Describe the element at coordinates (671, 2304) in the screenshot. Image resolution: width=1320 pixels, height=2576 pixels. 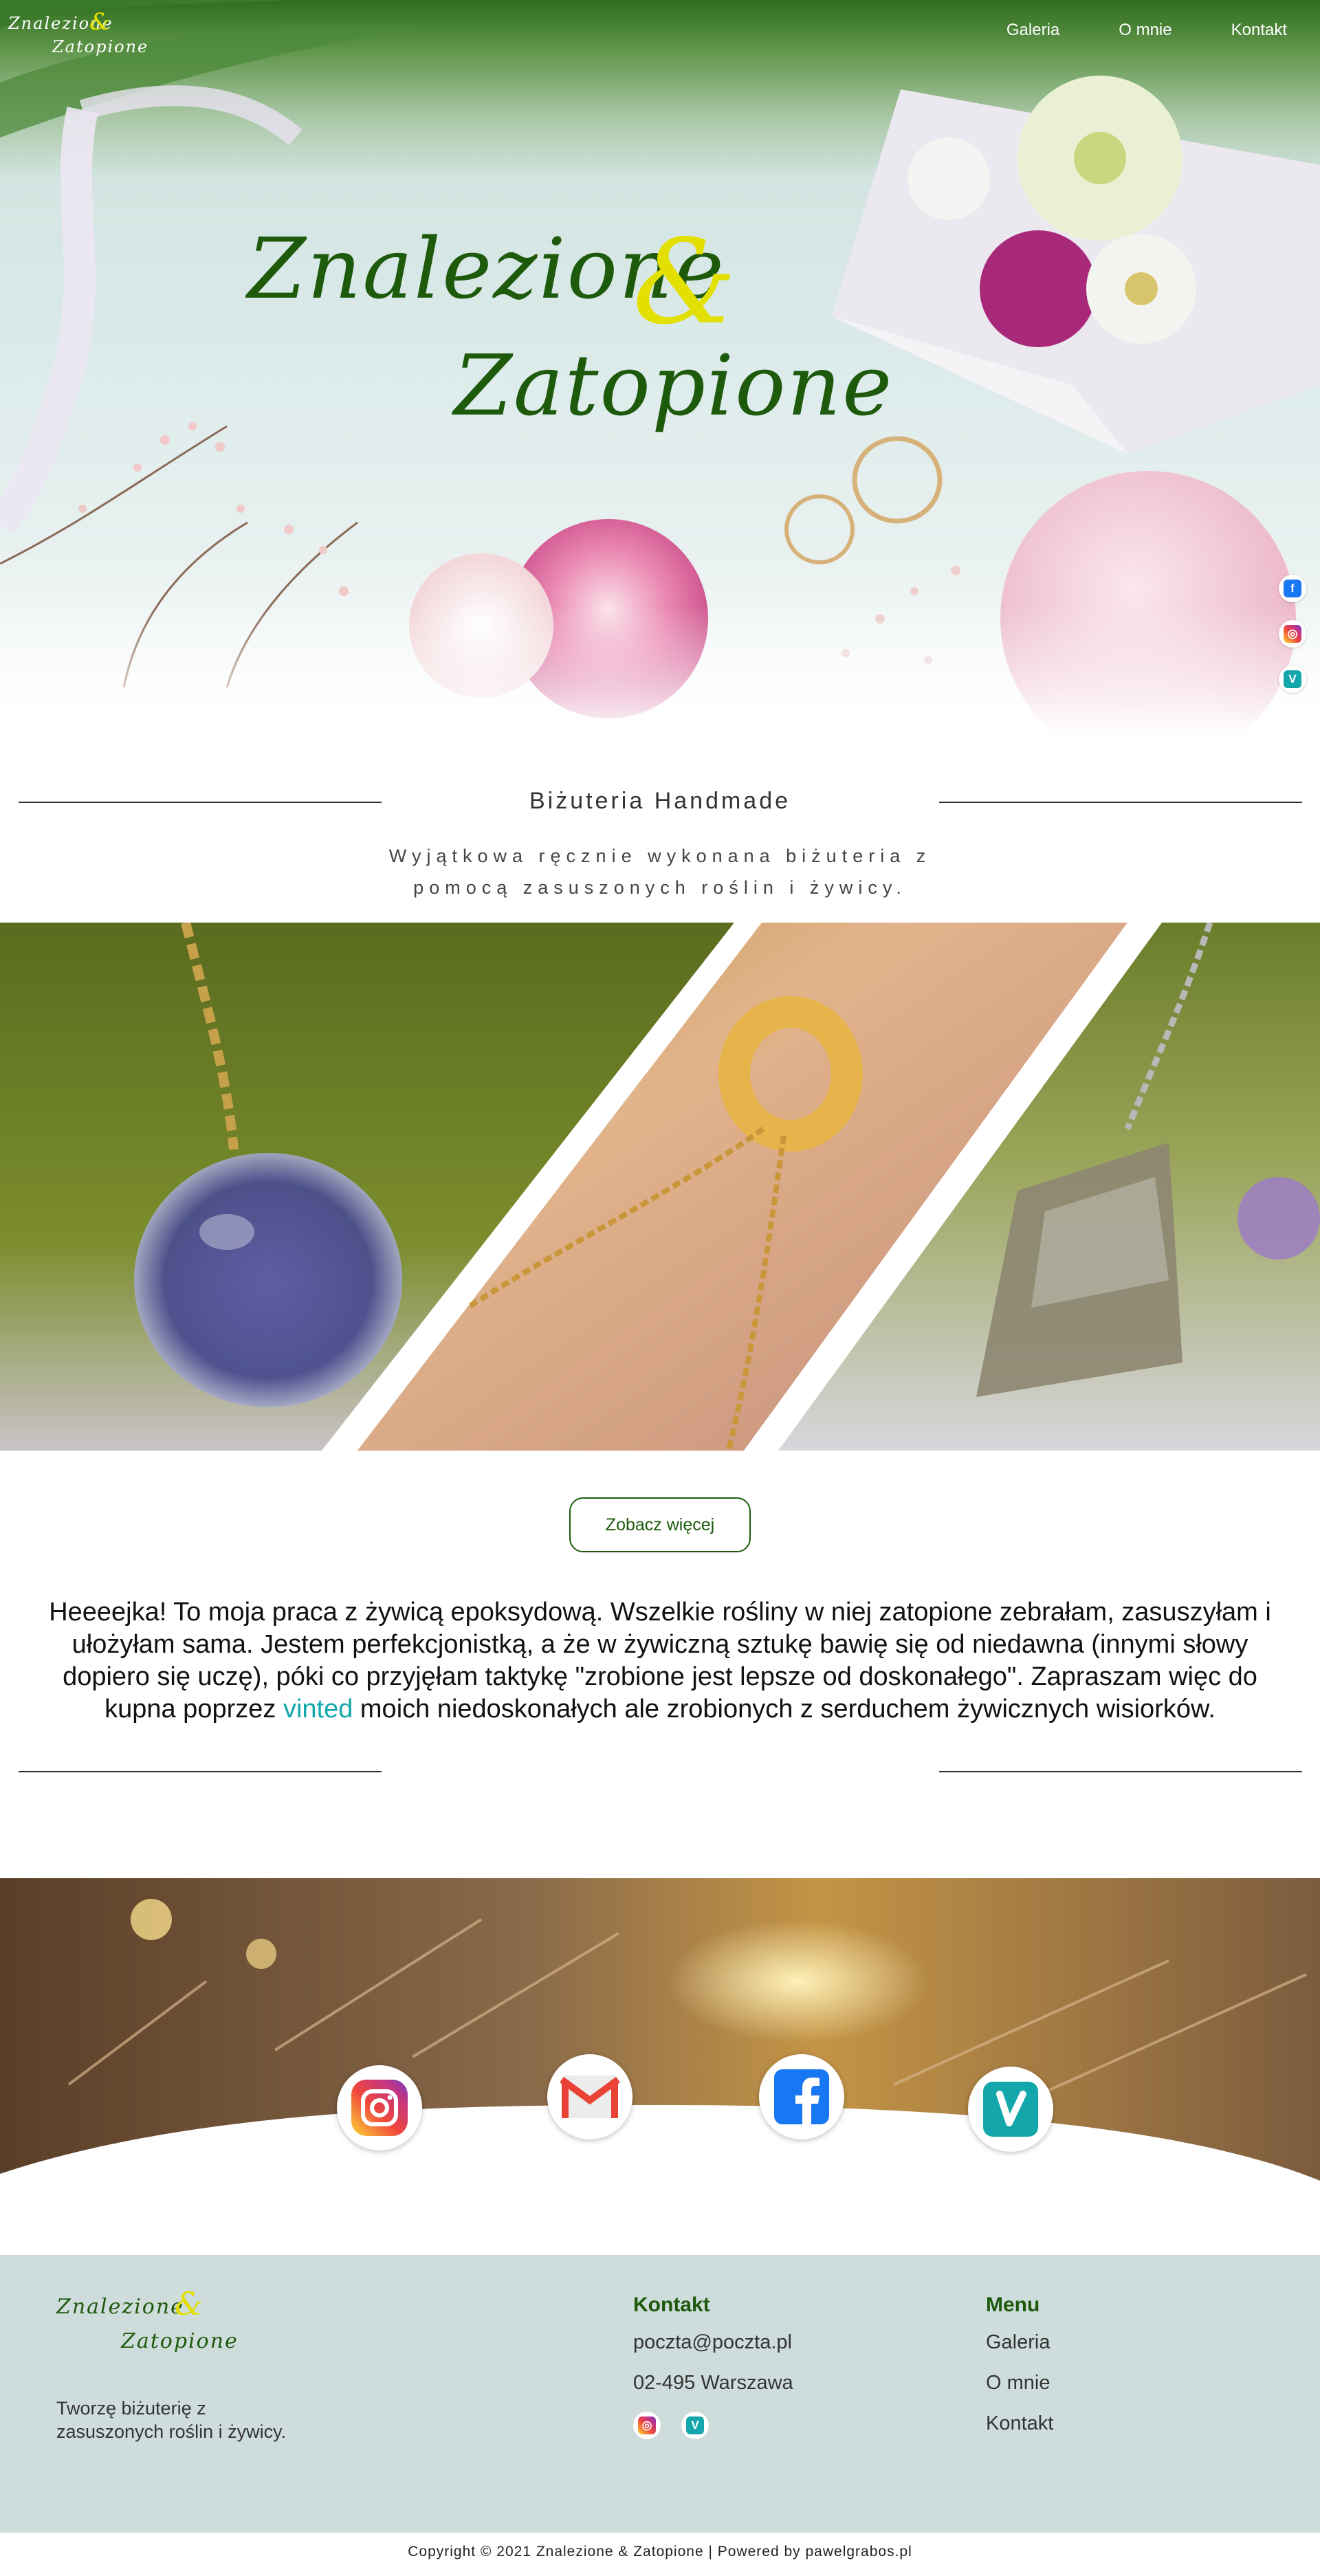
I see `footer-contact-heading: Kontakt` at that location.